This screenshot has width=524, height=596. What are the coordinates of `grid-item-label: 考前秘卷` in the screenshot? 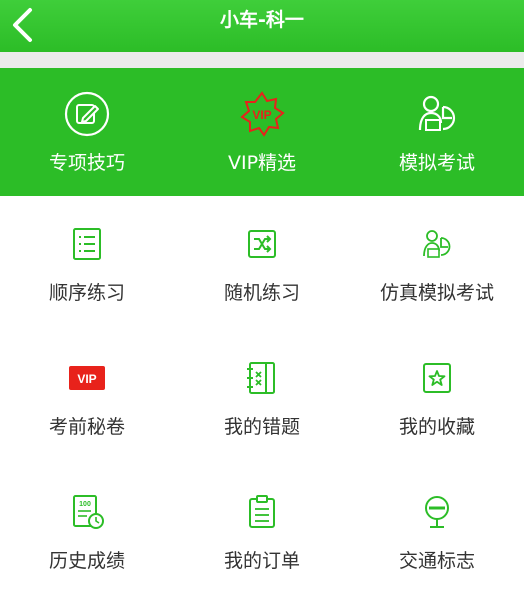 It's located at (86, 427).